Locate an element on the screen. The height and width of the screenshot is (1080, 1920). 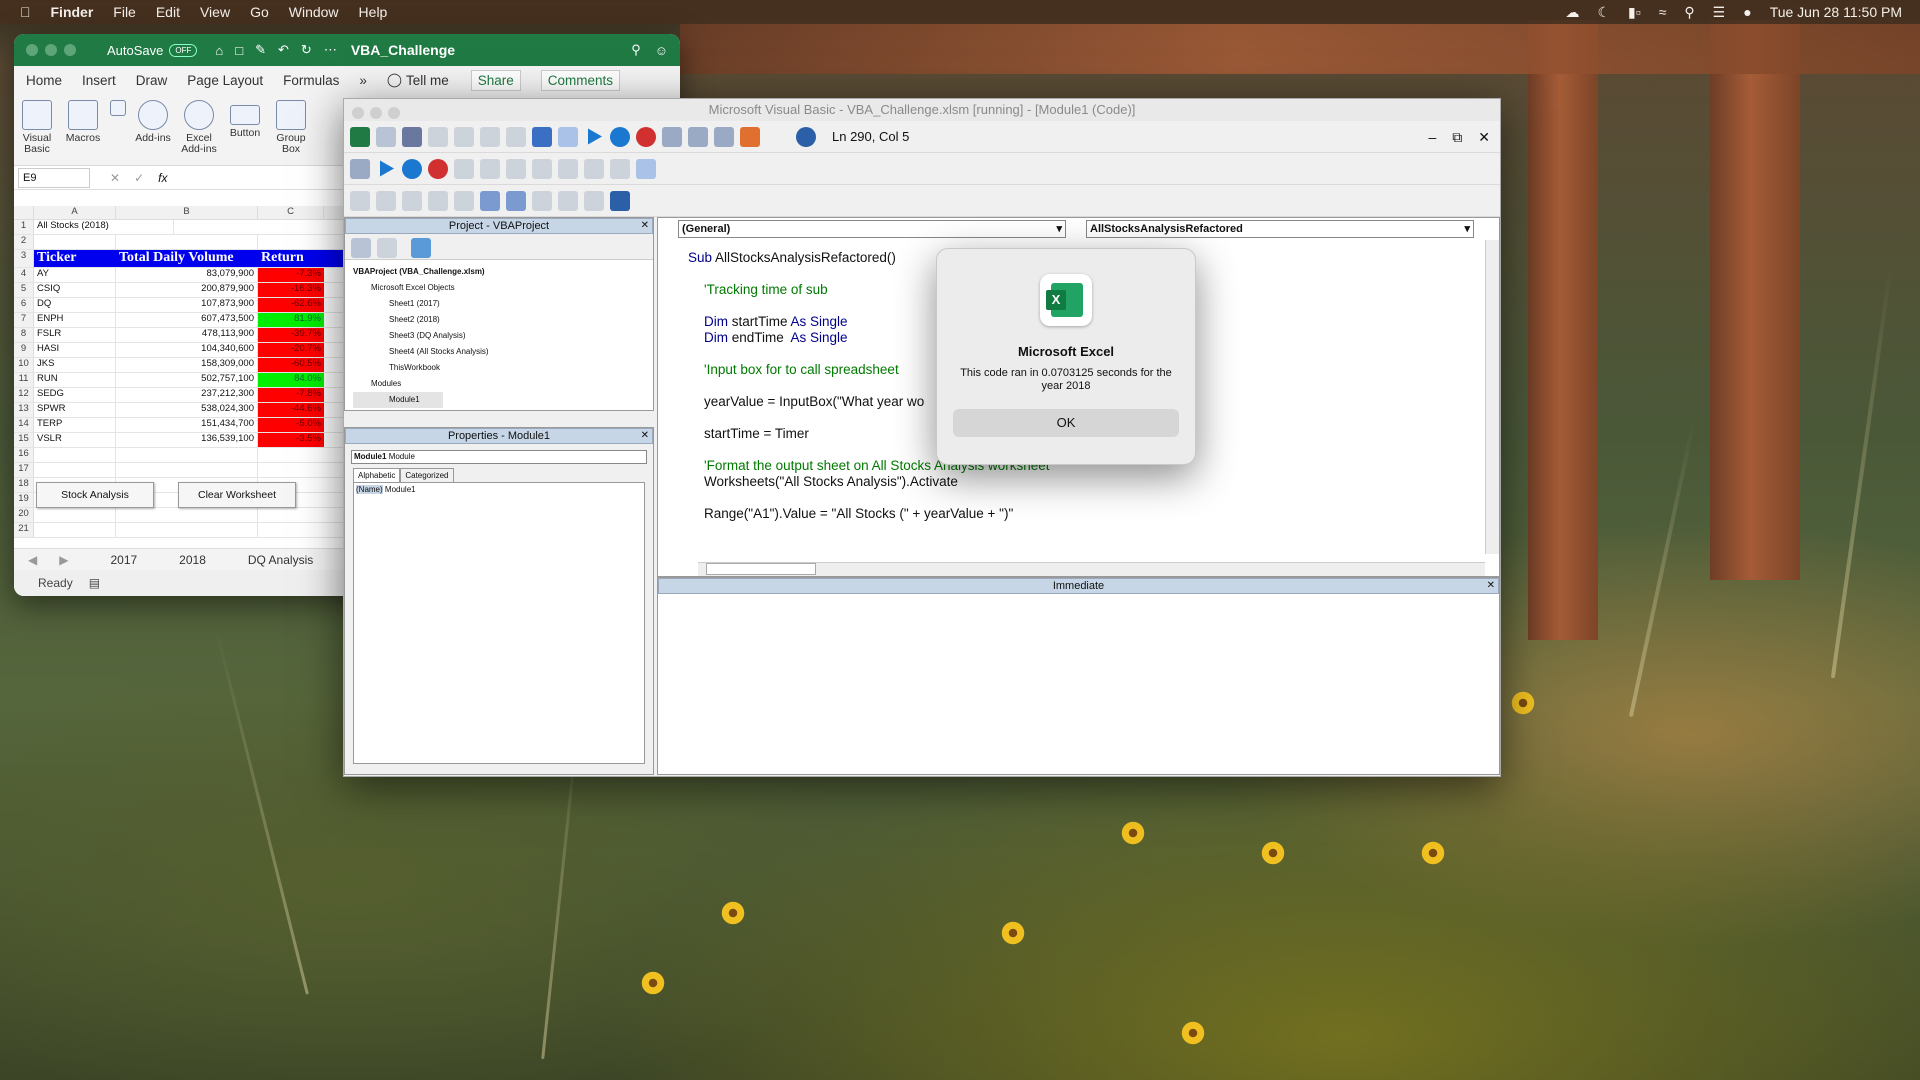
ticker-cell: RUN is located at coordinates (75, 380).